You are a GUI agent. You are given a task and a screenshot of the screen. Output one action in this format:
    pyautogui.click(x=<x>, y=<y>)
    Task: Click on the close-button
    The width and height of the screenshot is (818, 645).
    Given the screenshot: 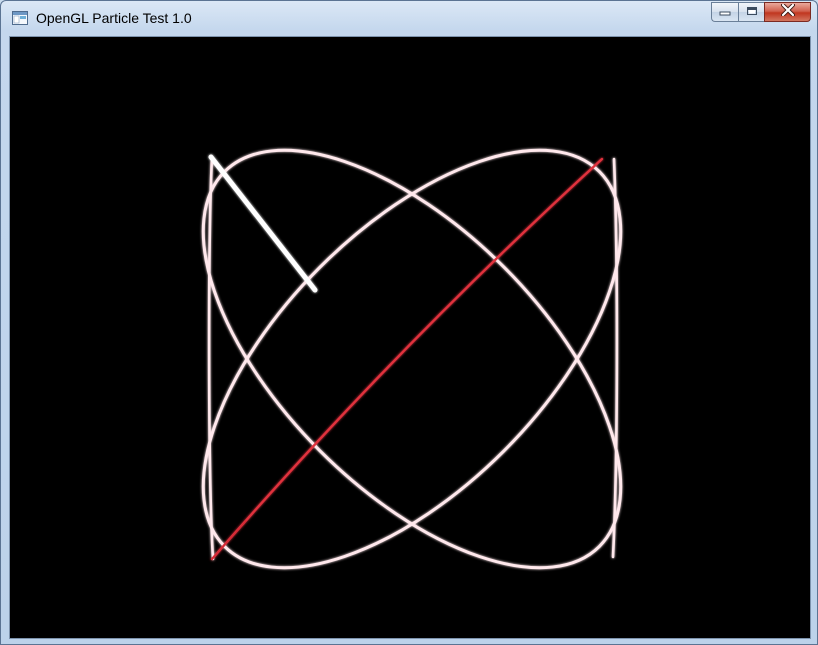 What is the action you would take?
    pyautogui.click(x=787, y=12)
    